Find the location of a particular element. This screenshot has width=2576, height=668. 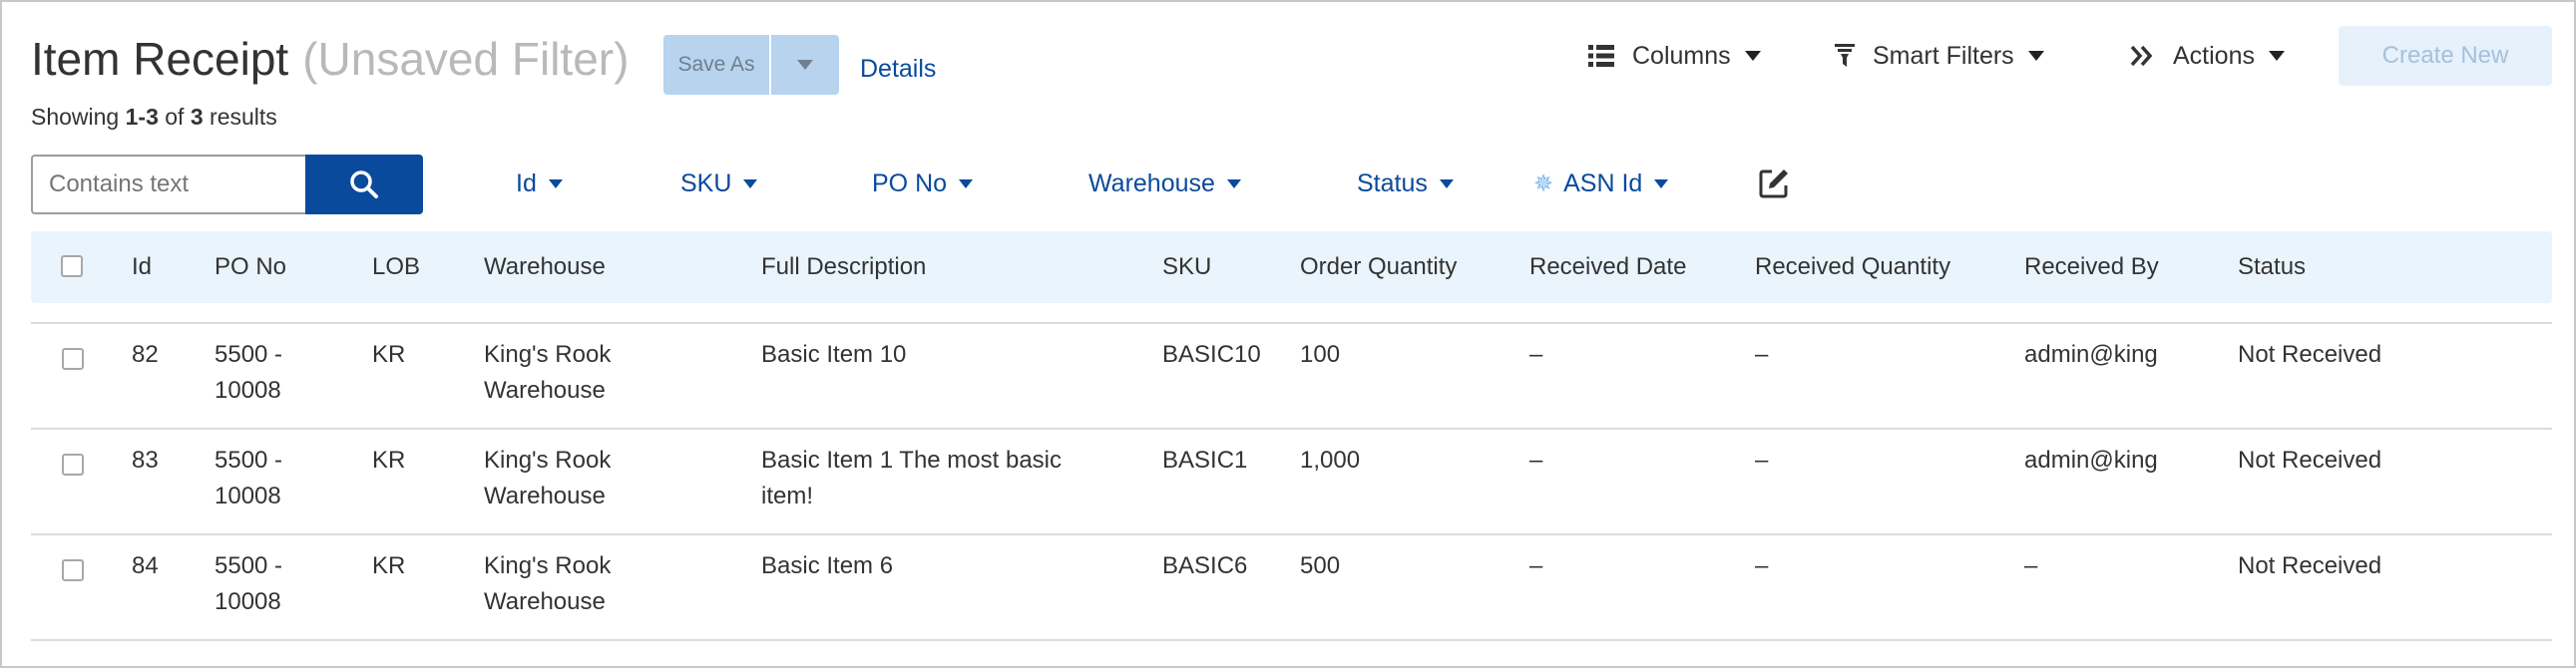

columns-label: Columns is located at coordinates (1681, 55).